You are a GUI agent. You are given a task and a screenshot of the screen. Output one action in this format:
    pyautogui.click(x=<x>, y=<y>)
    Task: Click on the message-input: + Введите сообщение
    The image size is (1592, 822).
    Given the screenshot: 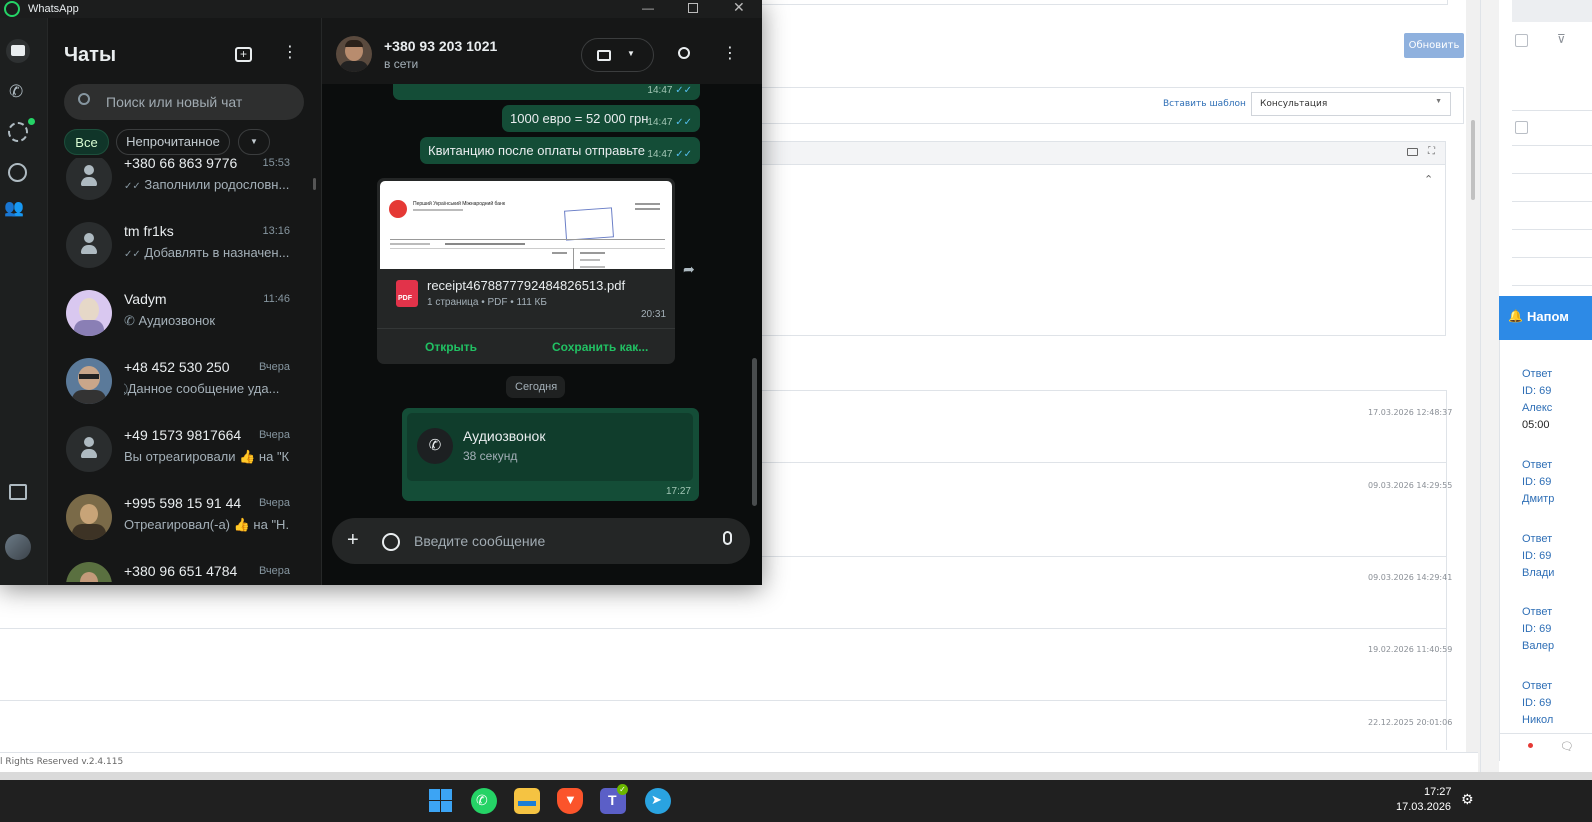 What is the action you would take?
    pyautogui.click(x=541, y=541)
    